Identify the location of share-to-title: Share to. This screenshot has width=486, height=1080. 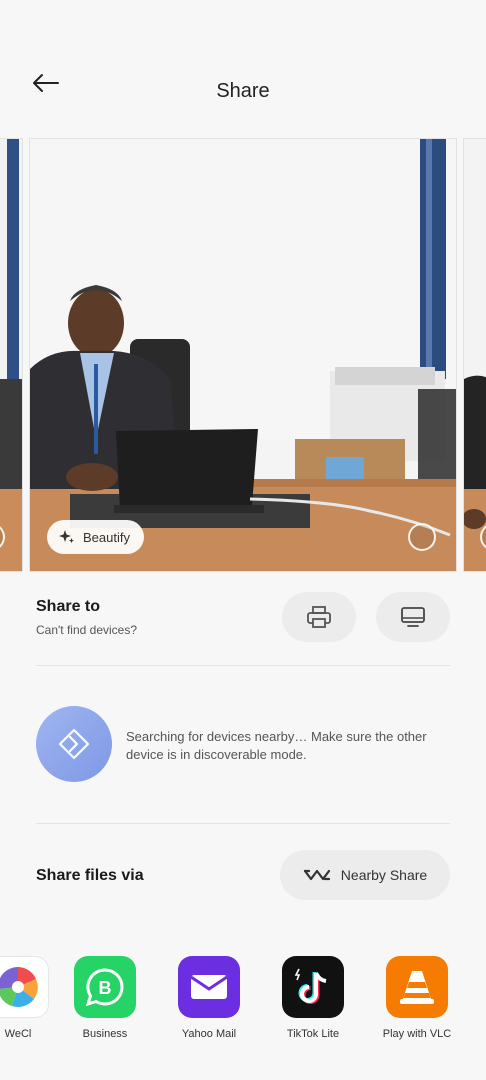
(68, 606).